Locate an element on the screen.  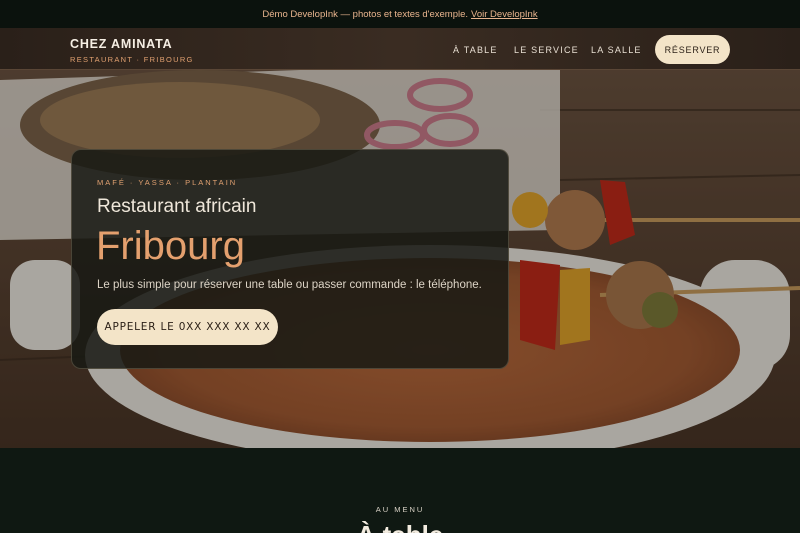
menu-eyebrow: AU MENU is located at coordinates (400, 509).